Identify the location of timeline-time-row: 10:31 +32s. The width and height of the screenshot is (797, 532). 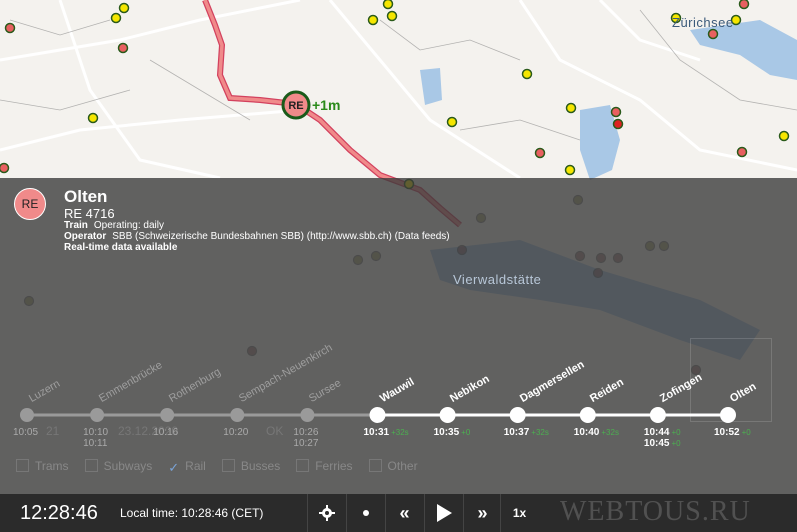
(386, 432).